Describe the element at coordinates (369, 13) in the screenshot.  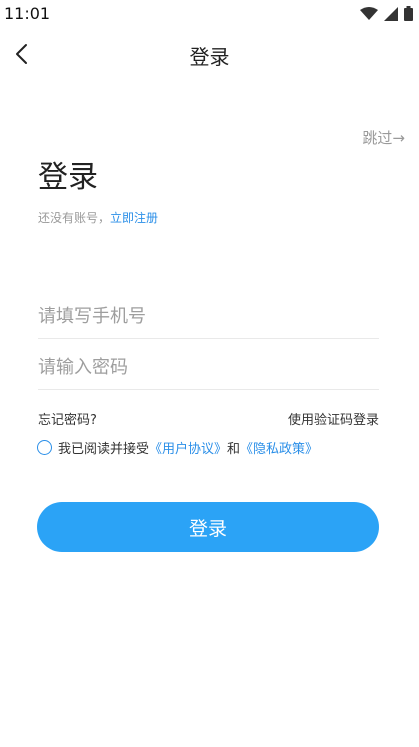
I see `wifi-icon` at that location.